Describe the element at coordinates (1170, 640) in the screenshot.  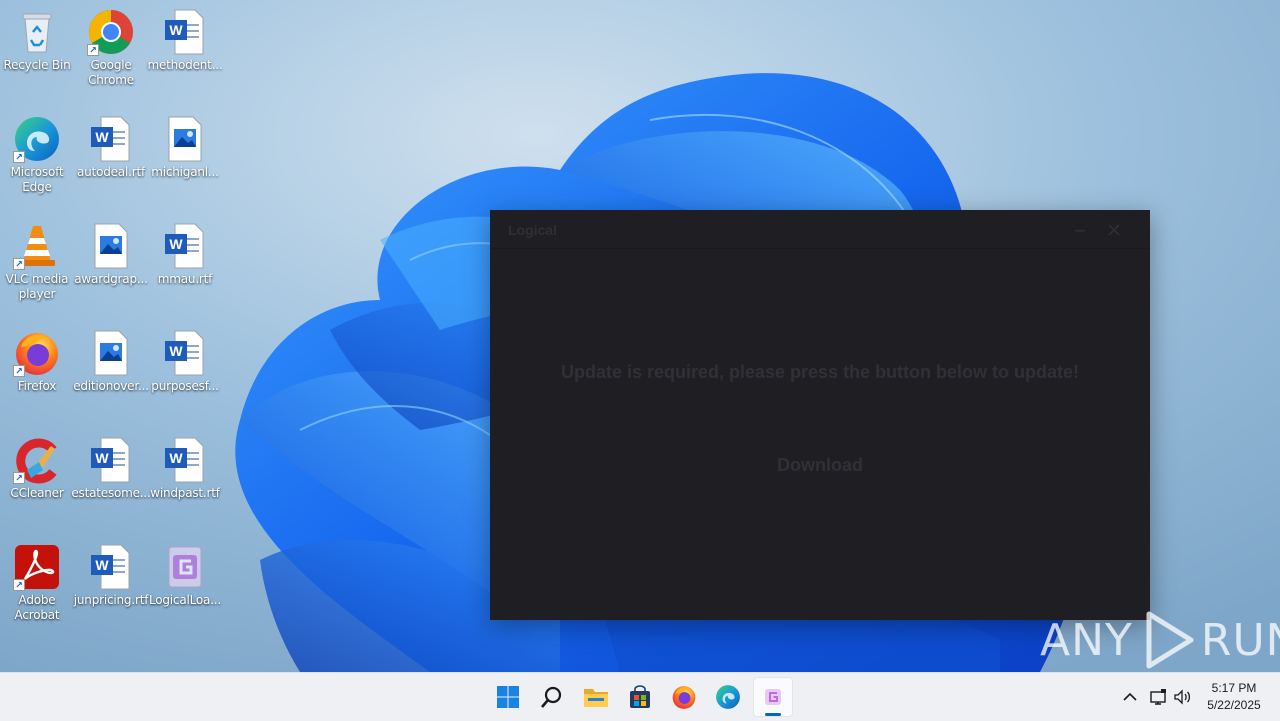
I see `play-logo-icon` at that location.